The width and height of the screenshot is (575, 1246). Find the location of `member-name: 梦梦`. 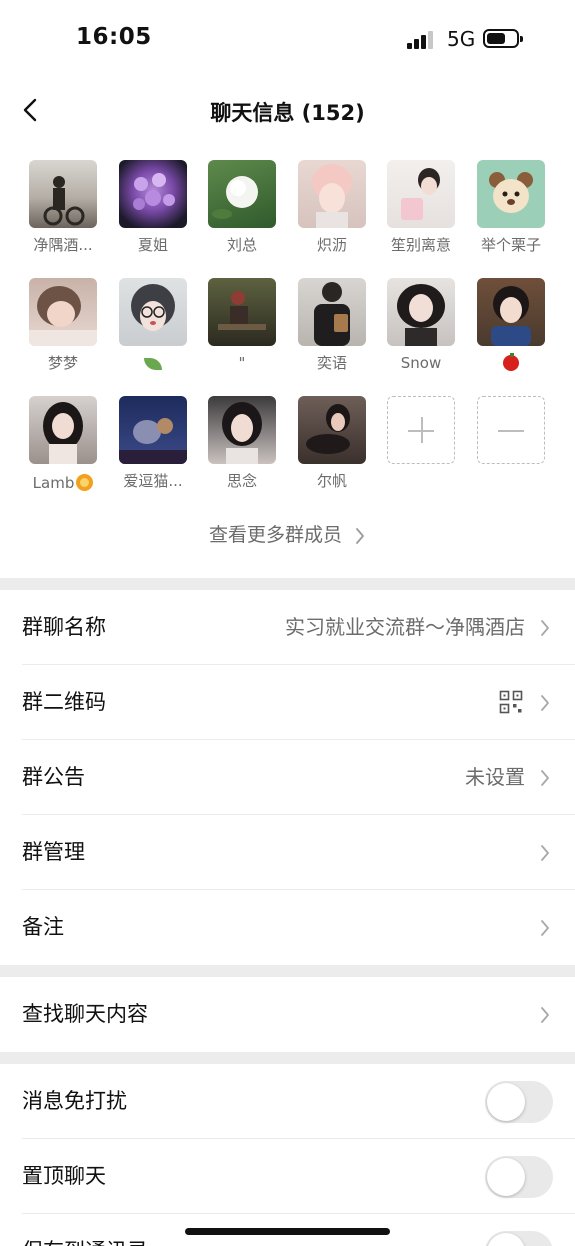

member-name: 梦梦 is located at coordinates (62, 363).